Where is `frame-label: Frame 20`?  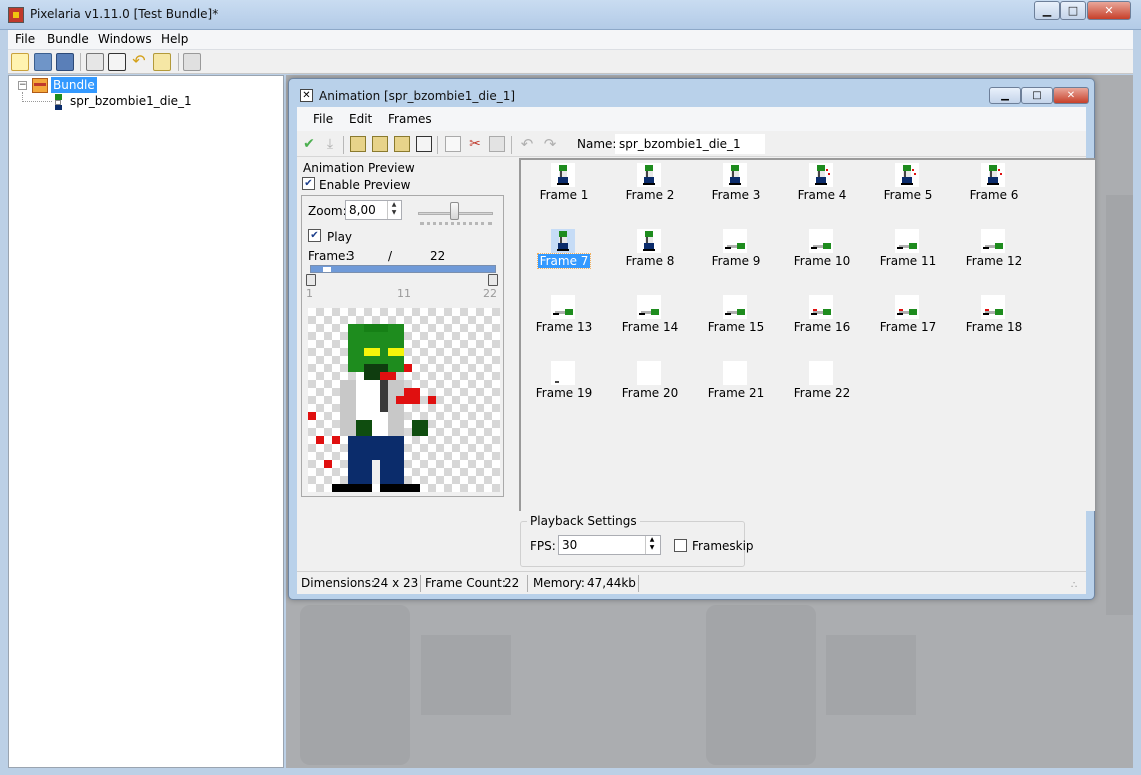
frame-label: Frame 20 is located at coordinates (650, 393).